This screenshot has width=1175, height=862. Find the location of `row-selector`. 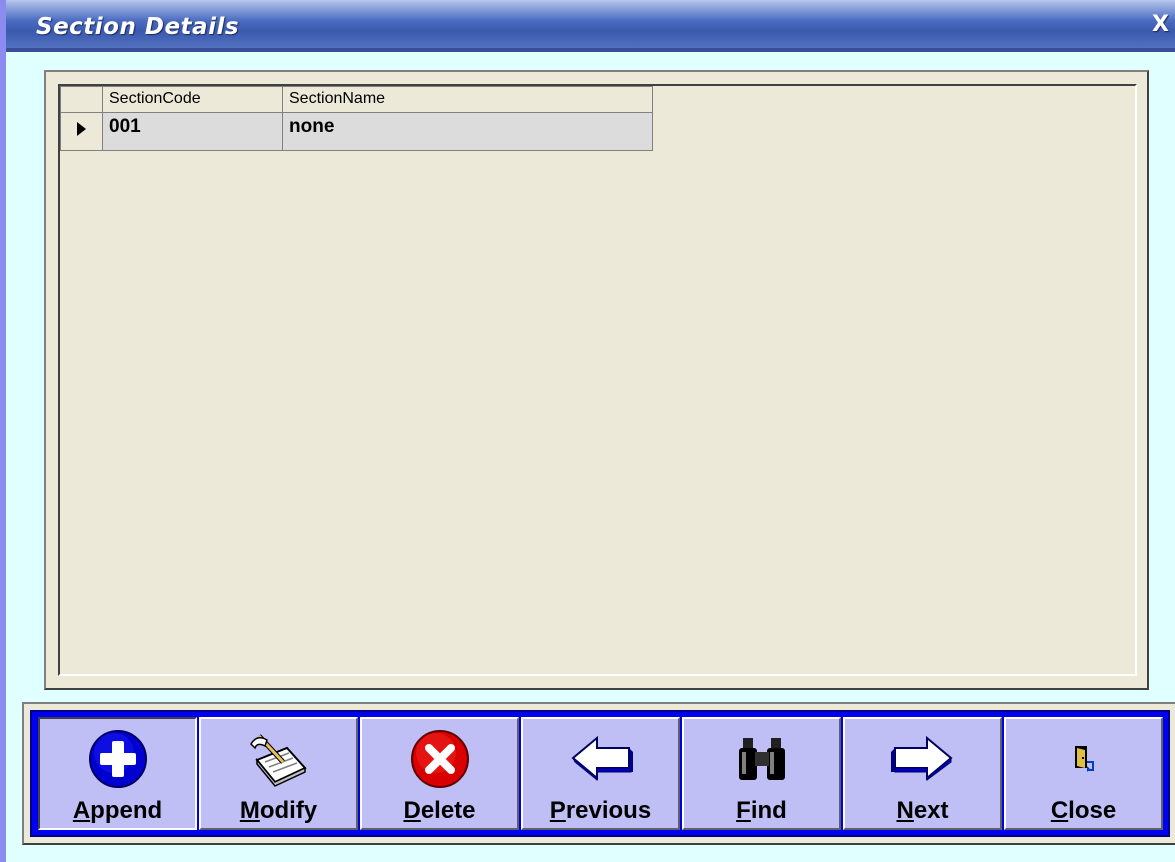

row-selector is located at coordinates (81, 131).